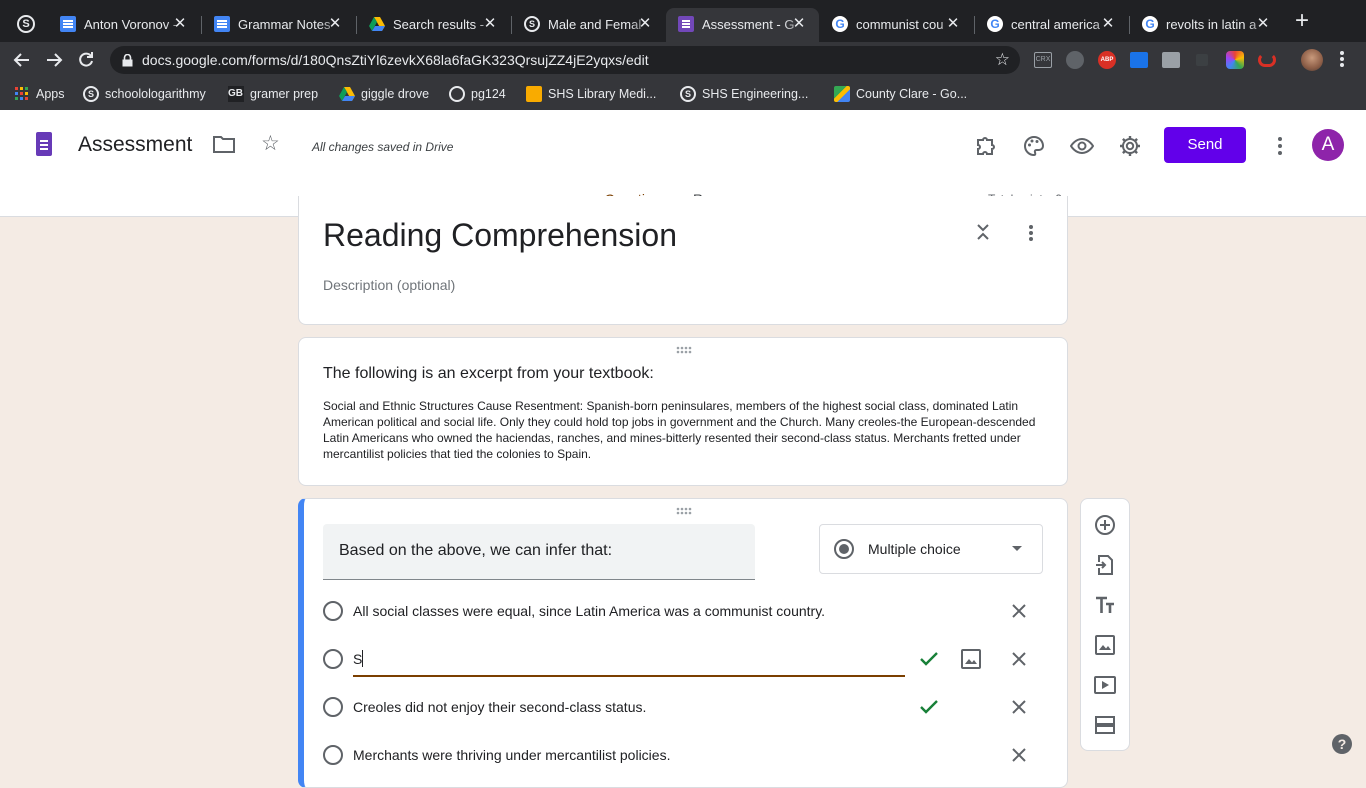 The width and height of the screenshot is (1366, 788). What do you see at coordinates (347, 94) in the screenshot?
I see `google-drive-icon` at bounding box center [347, 94].